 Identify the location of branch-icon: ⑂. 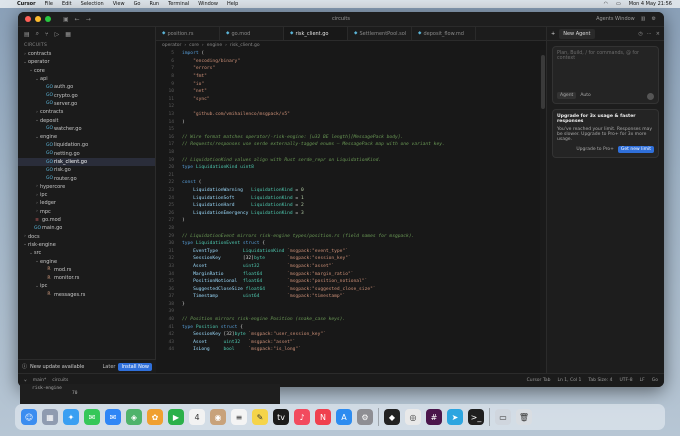
(25, 381).